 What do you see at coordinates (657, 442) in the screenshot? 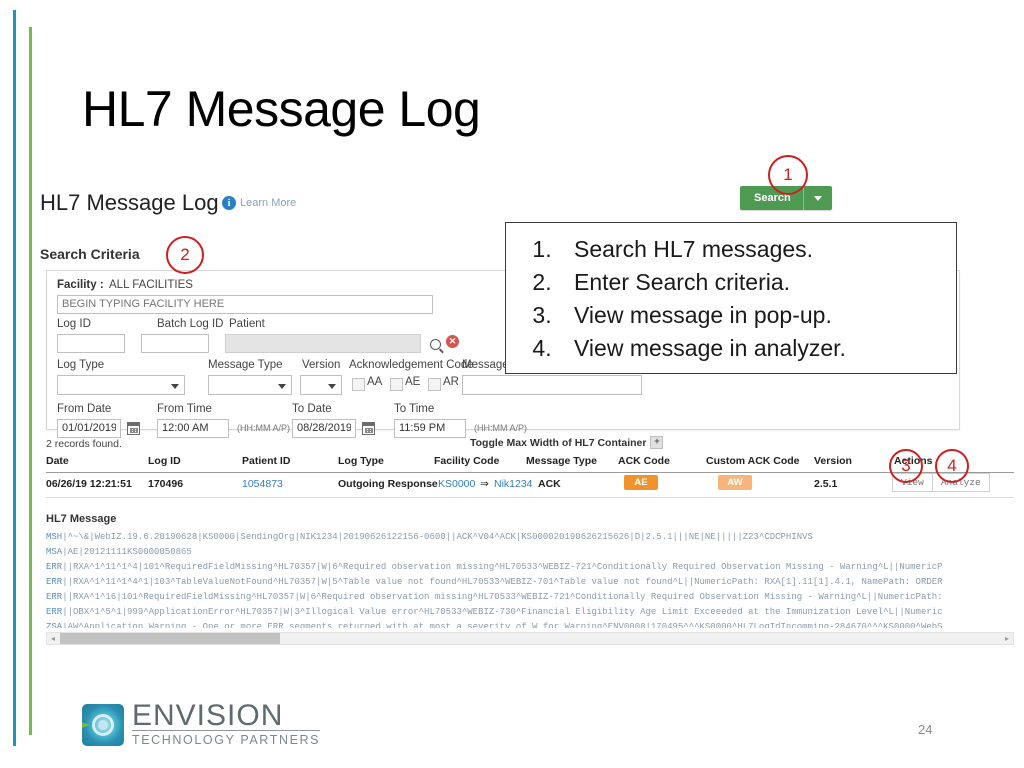
I see `plus-icon: +` at bounding box center [657, 442].